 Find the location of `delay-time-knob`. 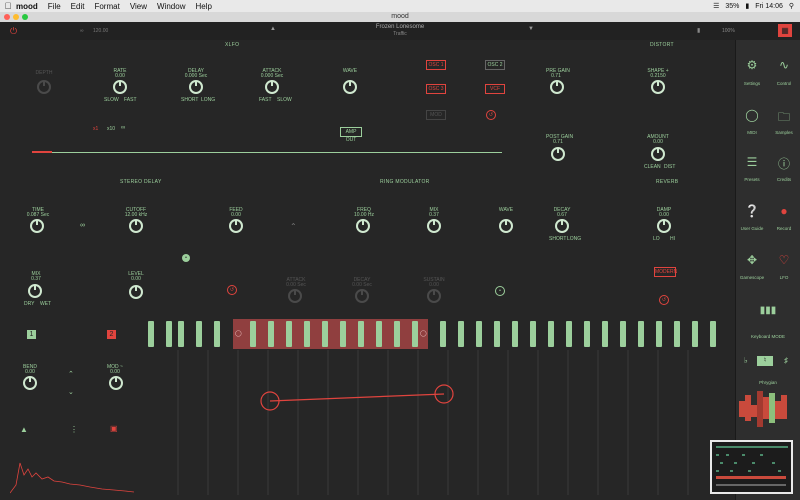

delay-time-knob is located at coordinates (37, 226).